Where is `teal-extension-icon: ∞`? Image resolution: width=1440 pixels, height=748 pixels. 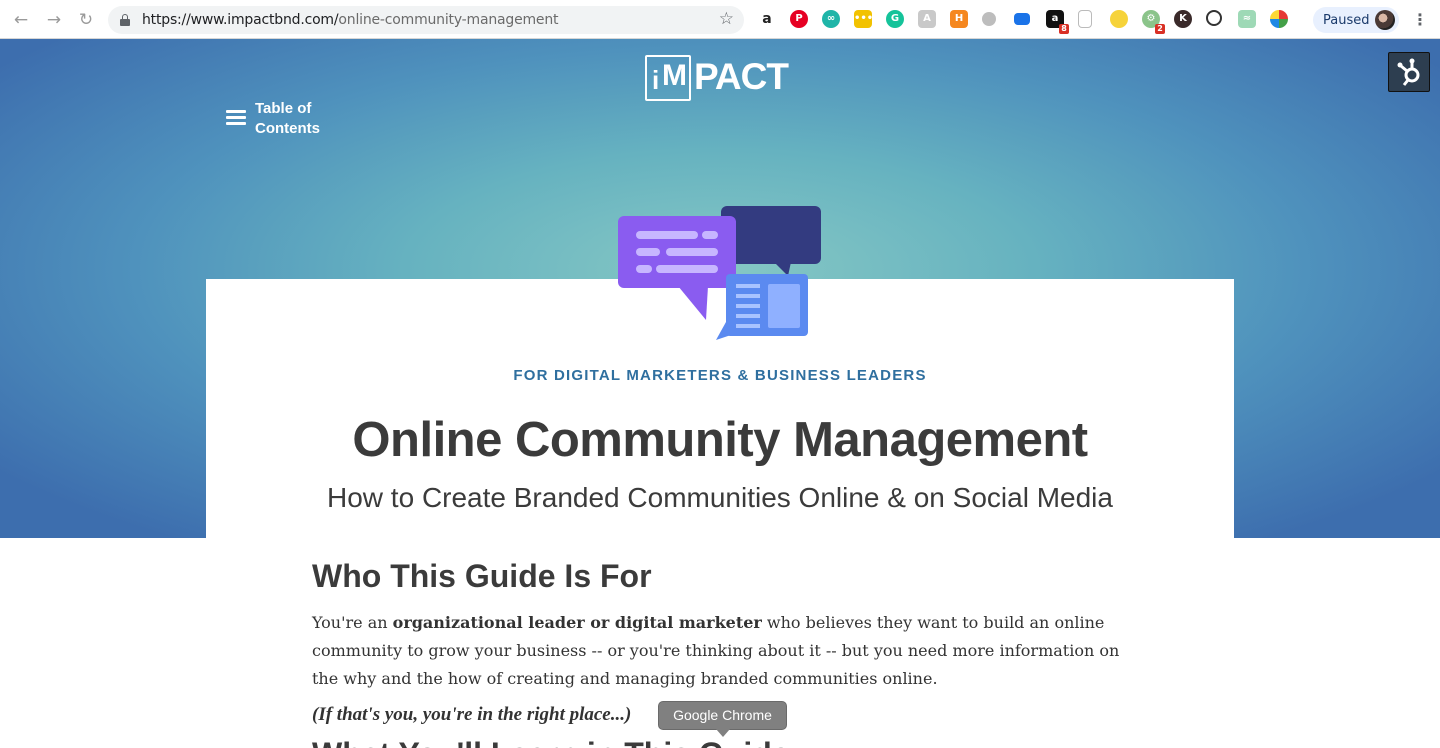
teal-extension-icon: ∞ is located at coordinates (831, 19).